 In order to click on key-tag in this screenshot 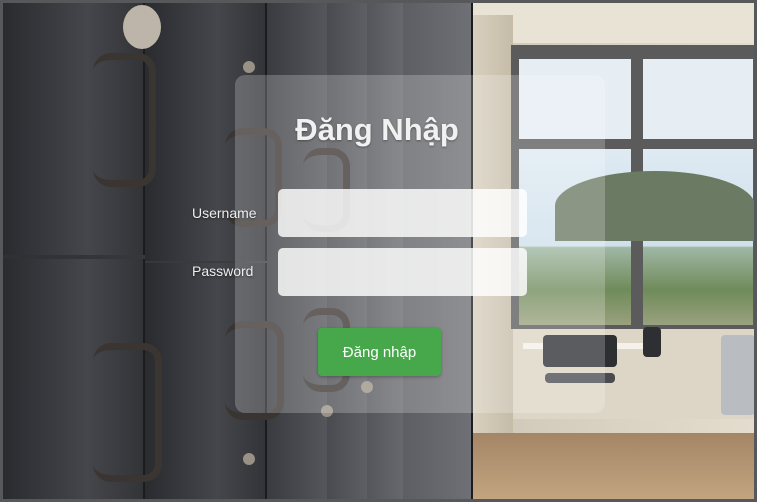, I will do `click(142, 27)`.